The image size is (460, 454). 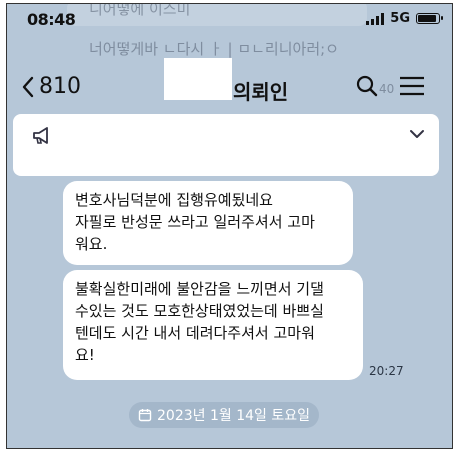 I want to click on message-line: 자필로 반성문 쓰라고 일러주셔서 고마, so click(x=195, y=222).